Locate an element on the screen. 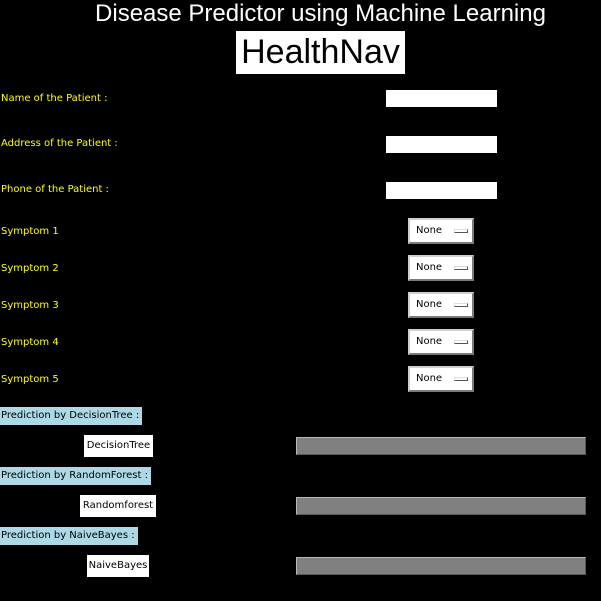  decisiontree-button: DecisionTree is located at coordinates (118, 446).